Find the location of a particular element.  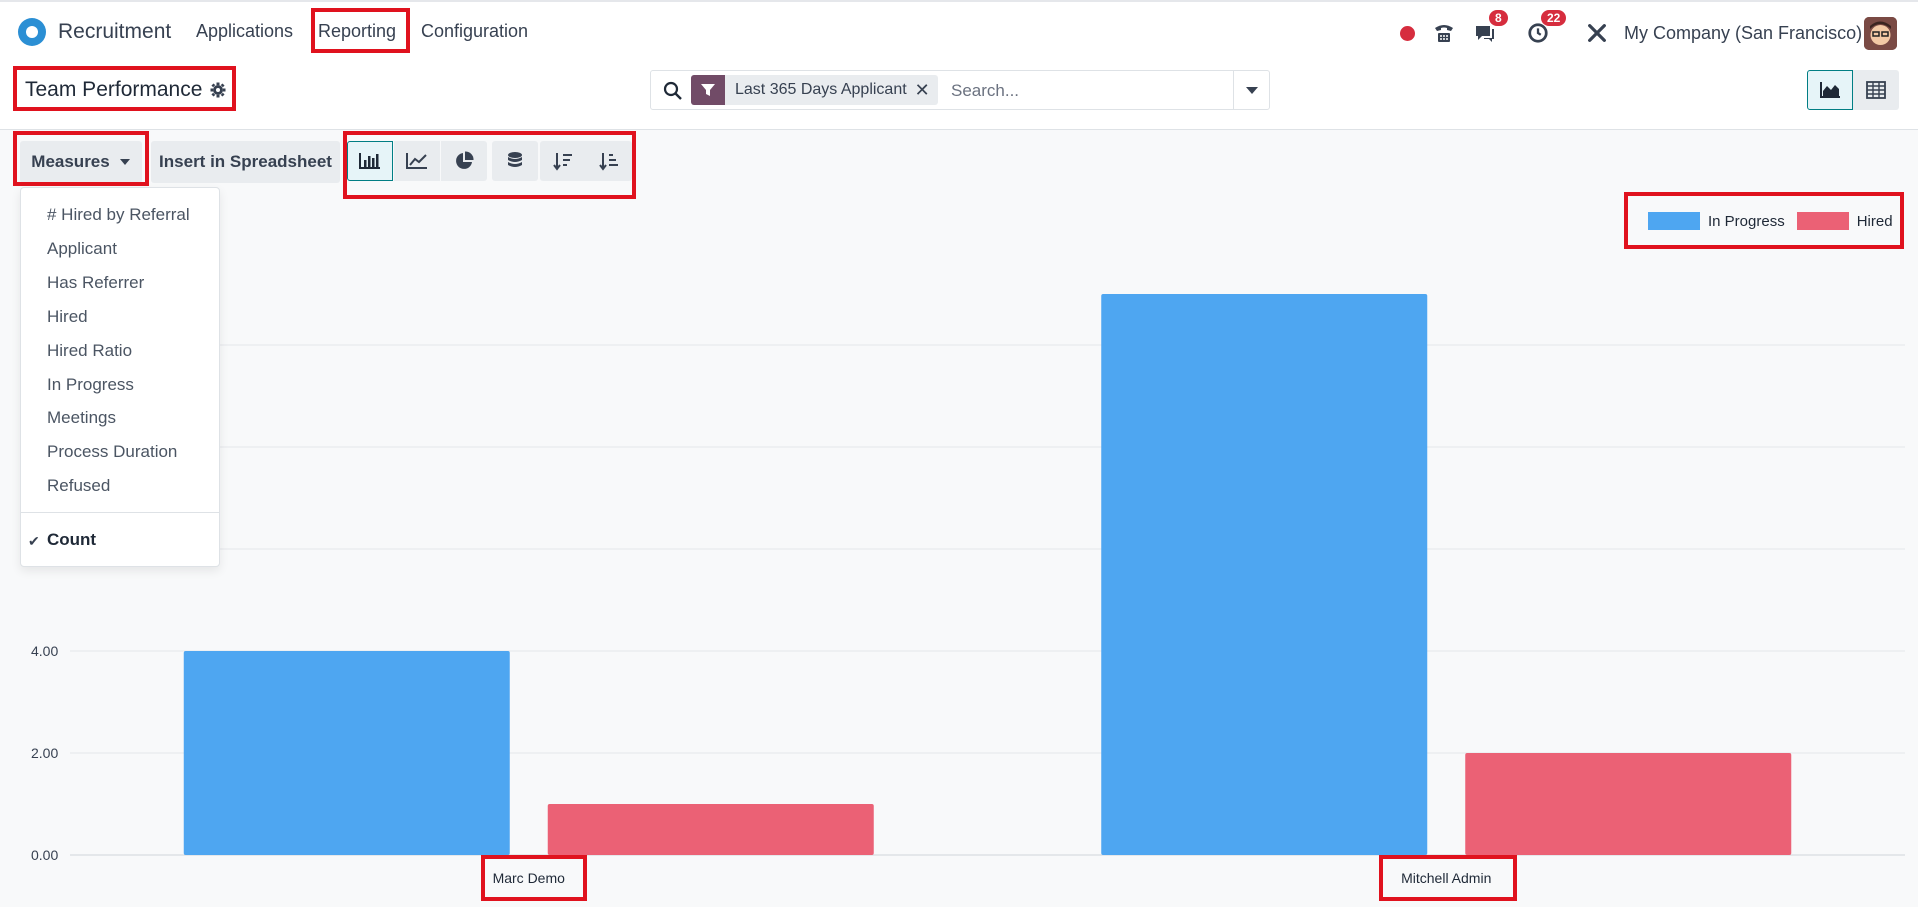

measure-hired: Hired is located at coordinates (67, 317).